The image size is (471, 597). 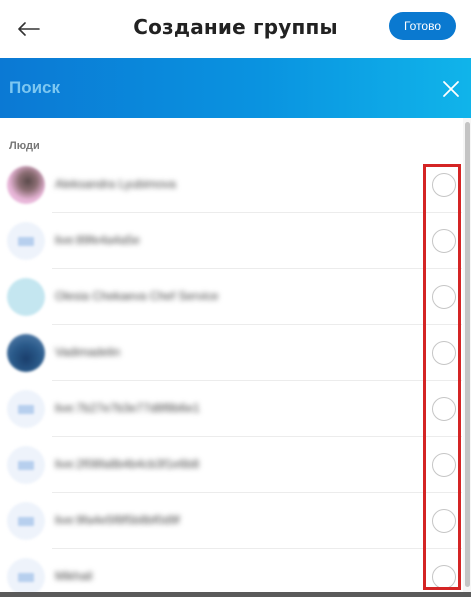 What do you see at coordinates (231, 241) in the screenshot?
I see `contact-row: live:89fe4a4a5e` at bounding box center [231, 241].